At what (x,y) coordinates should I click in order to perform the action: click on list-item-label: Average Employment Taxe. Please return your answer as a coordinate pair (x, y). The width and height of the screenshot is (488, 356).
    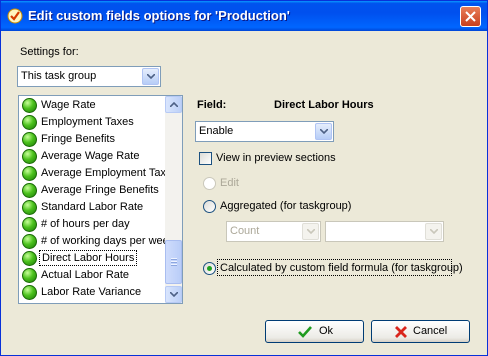
    Looking at the image, I should click on (107, 173).